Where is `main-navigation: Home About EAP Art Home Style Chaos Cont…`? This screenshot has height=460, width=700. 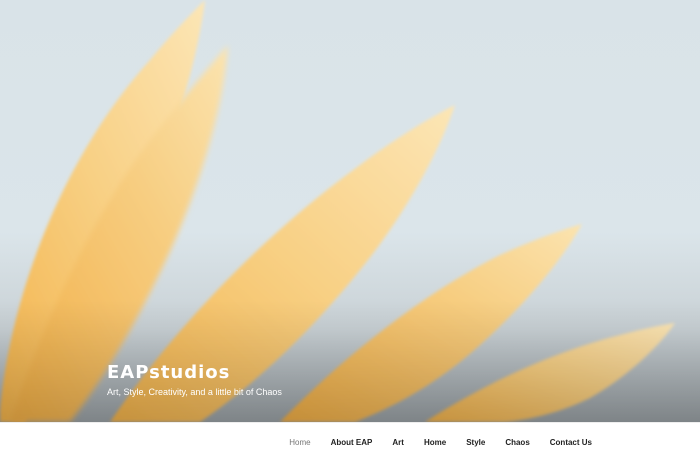 main-navigation: Home About EAP Art Home Style Chaos Cont… is located at coordinates (350, 441).